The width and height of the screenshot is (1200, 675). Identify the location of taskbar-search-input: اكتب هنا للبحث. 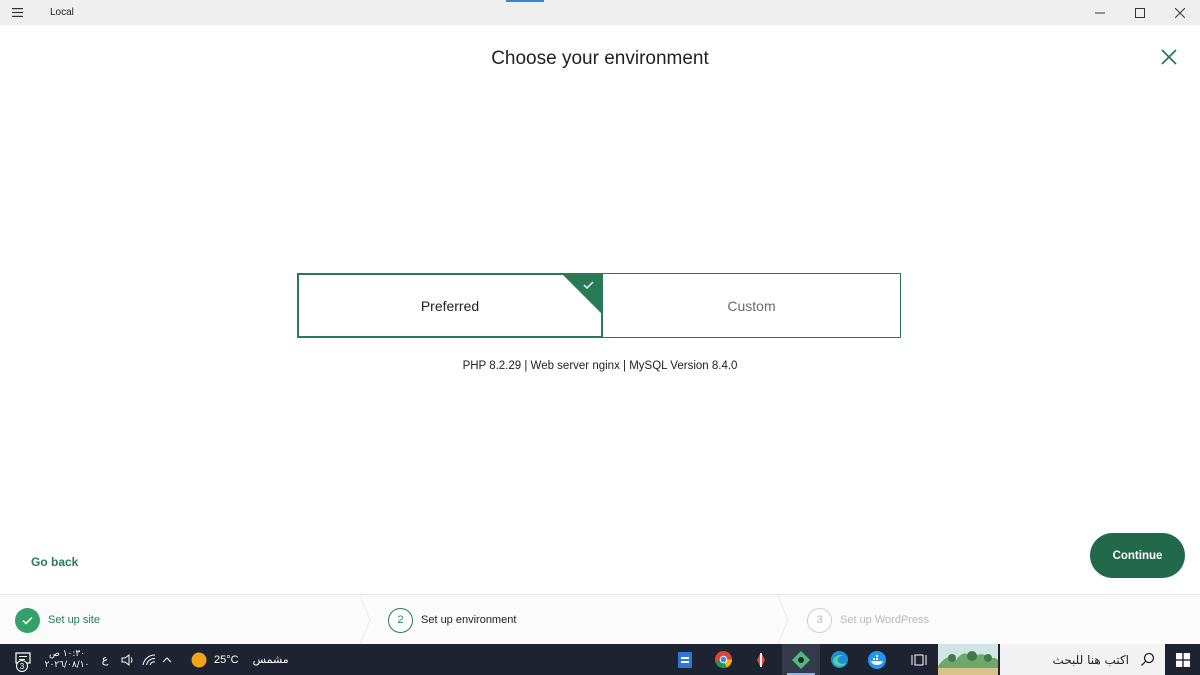
(1082, 659).